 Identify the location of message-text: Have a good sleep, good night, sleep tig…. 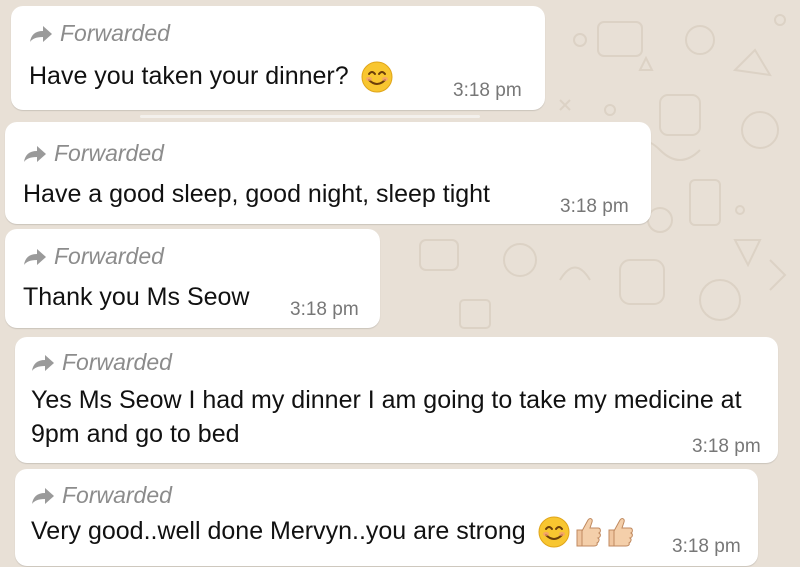
(257, 194).